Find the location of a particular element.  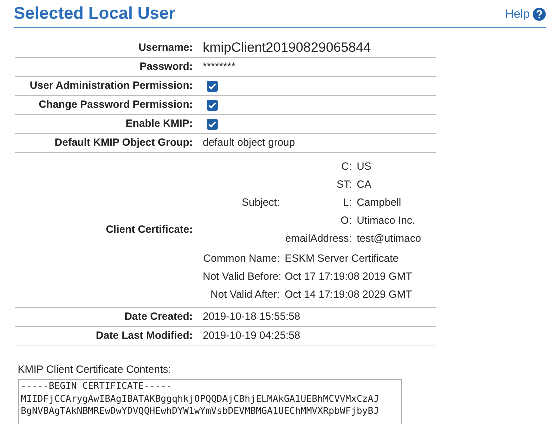

subject-key: C: is located at coordinates (316, 167).